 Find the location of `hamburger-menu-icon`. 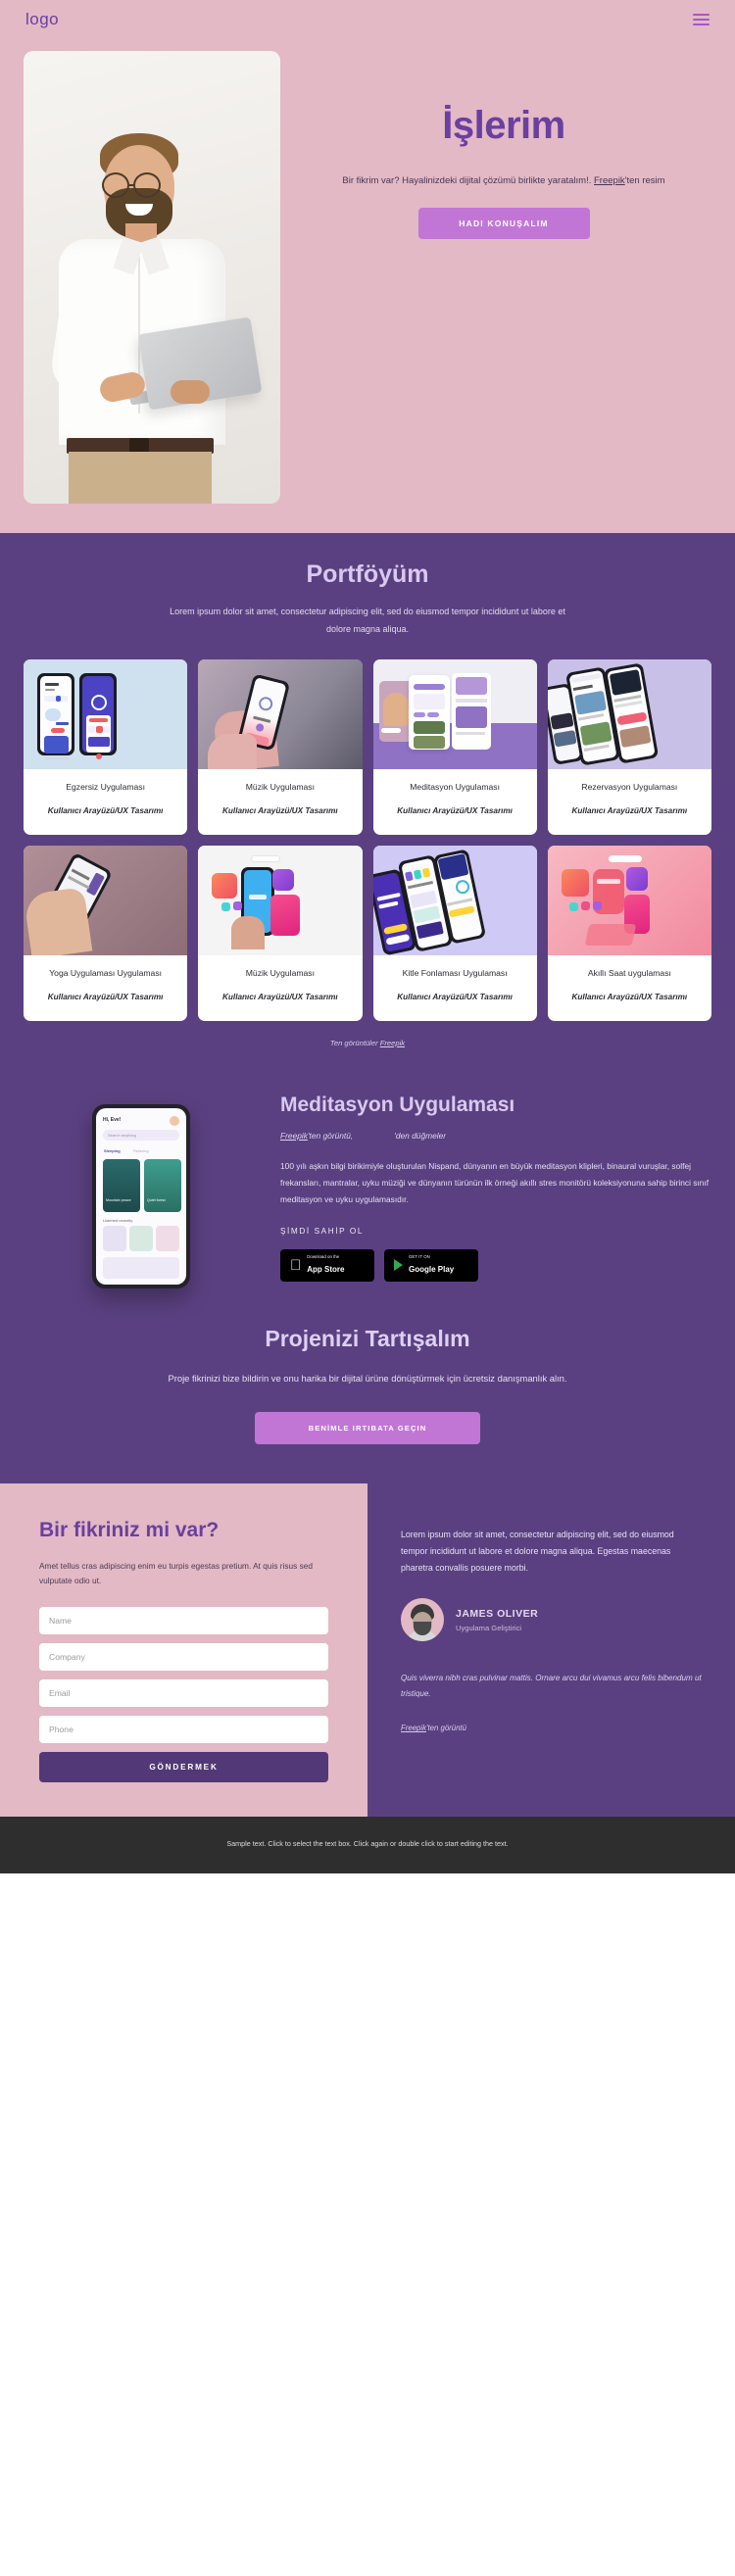

hamburger-menu-icon is located at coordinates (701, 19).